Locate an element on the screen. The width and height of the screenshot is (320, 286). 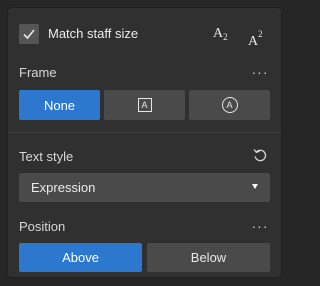
frame-title: Frame is located at coordinates (38, 72).